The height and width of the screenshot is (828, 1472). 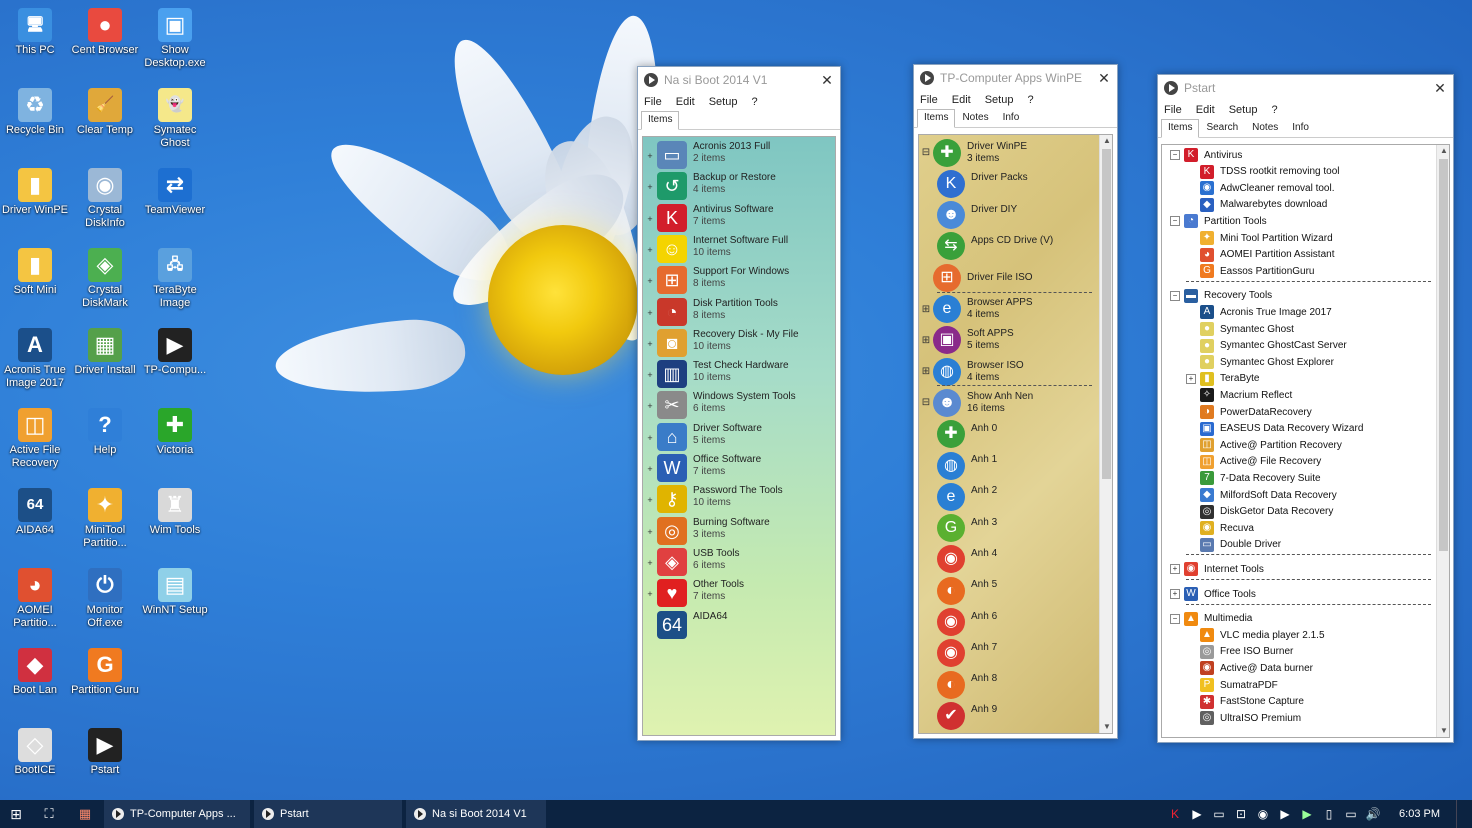 What do you see at coordinates (105, 112) in the screenshot?
I see `desktop-icon: 🧹 Clear Temp` at bounding box center [105, 112].